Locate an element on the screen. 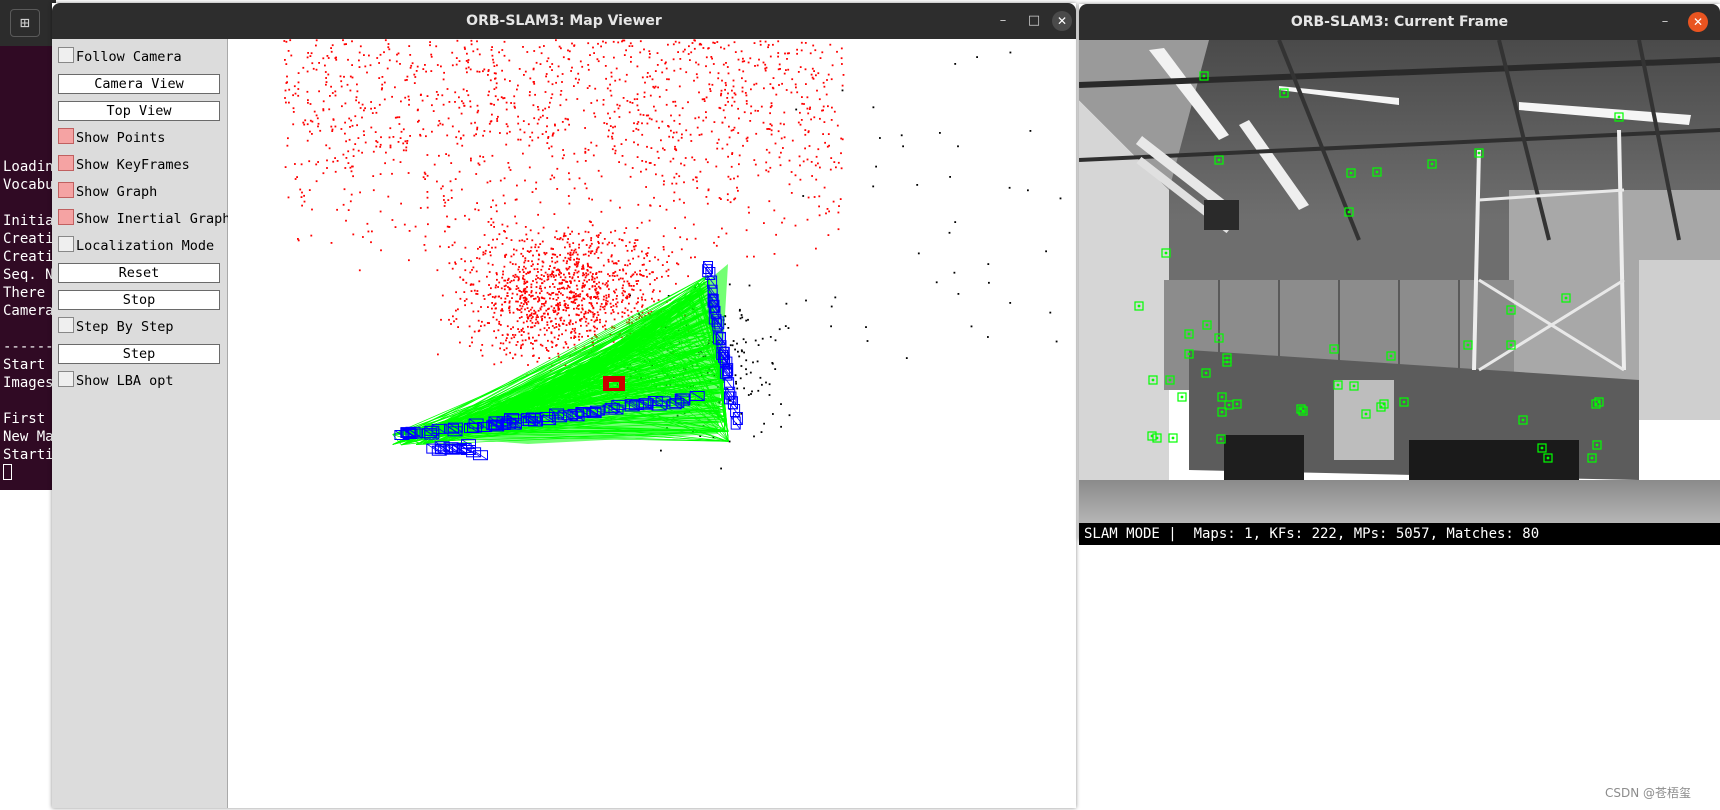  terminal-line: Start is located at coordinates (24, 365).